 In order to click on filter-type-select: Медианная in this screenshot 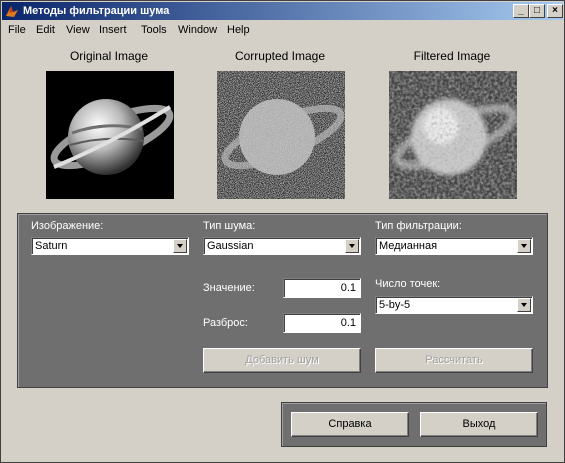, I will do `click(454, 246)`.